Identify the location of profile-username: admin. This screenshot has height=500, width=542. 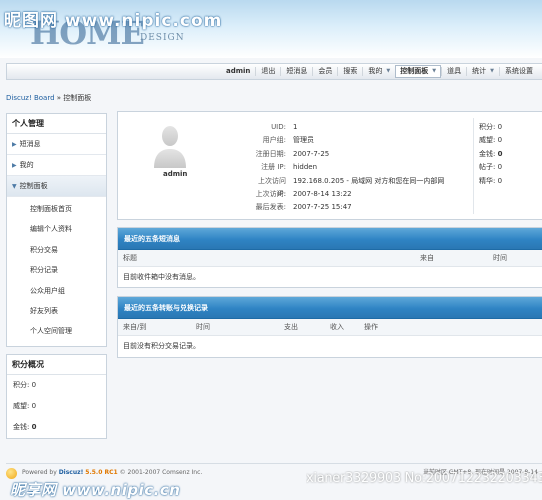
(175, 174).